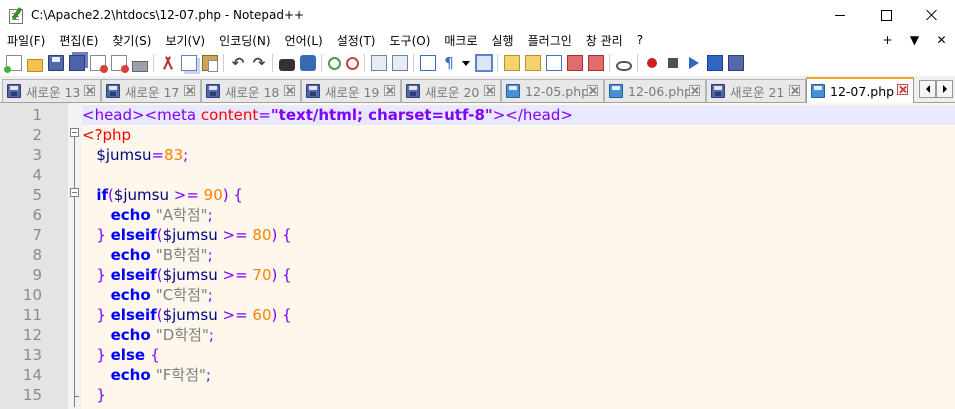 The height and width of the screenshot is (409, 955). Describe the element at coordinates (652, 63) in the screenshot. I see `record-macro-icon` at that location.